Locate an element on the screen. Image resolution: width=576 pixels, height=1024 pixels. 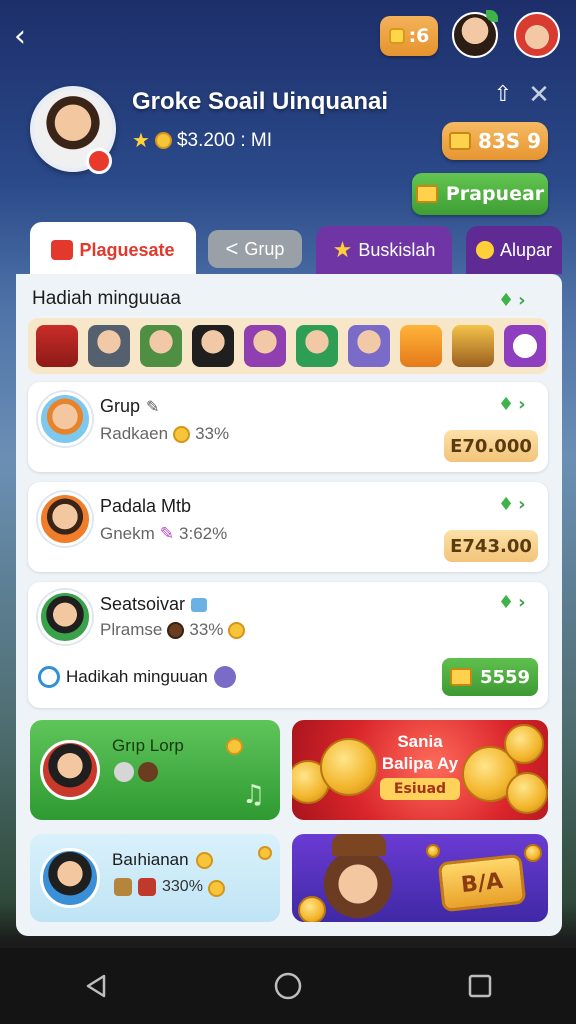
promo-green-tile: Grıp Lorp ♫ is located at coordinates (155, 770).